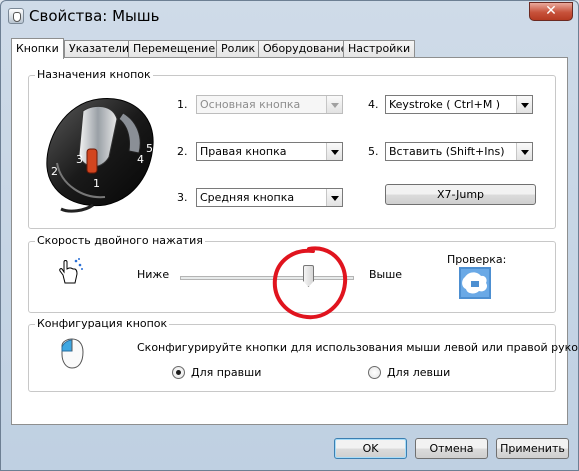 The height and width of the screenshot is (471, 579). What do you see at coordinates (149, 148) in the screenshot?
I see `mouse-label-5: 5` at bounding box center [149, 148].